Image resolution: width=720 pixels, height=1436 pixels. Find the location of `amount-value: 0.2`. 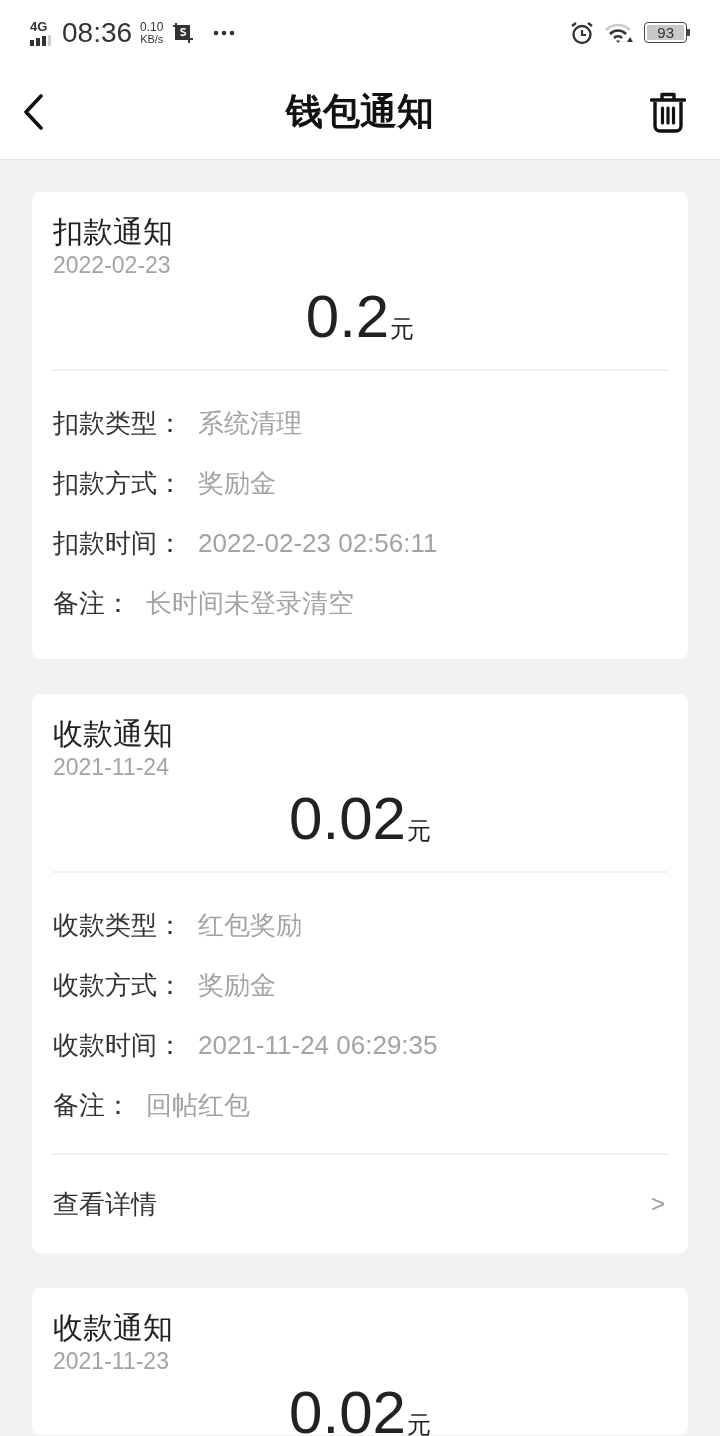

amount-value: 0.2 is located at coordinates (347, 317).